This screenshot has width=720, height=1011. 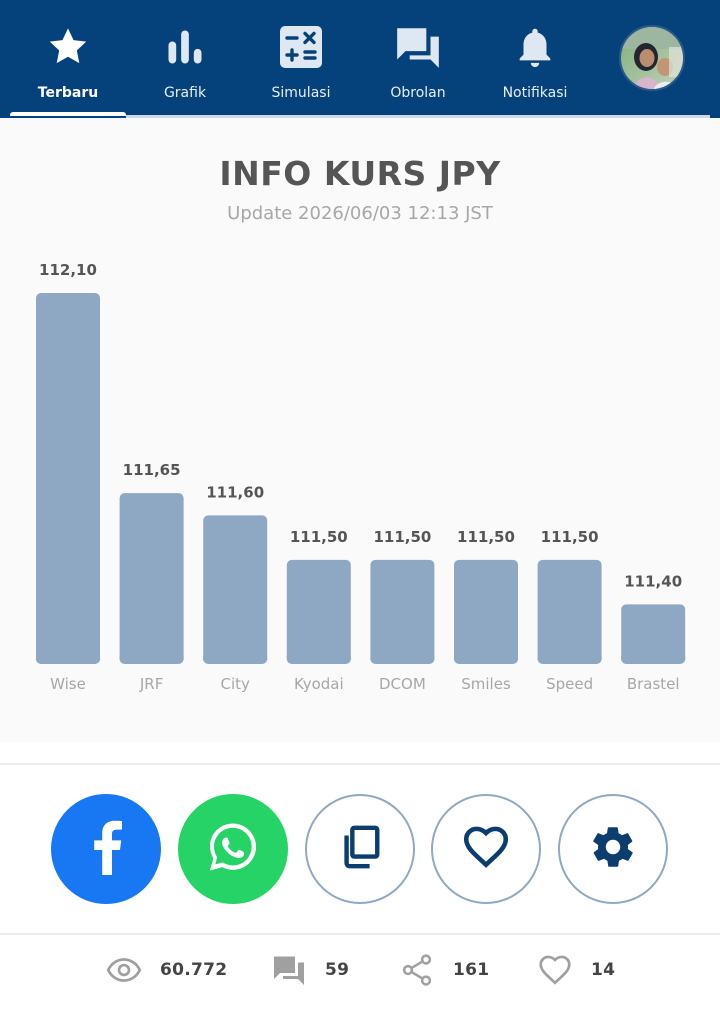 What do you see at coordinates (152, 470) in the screenshot?
I see `value-label: 111,65` at bounding box center [152, 470].